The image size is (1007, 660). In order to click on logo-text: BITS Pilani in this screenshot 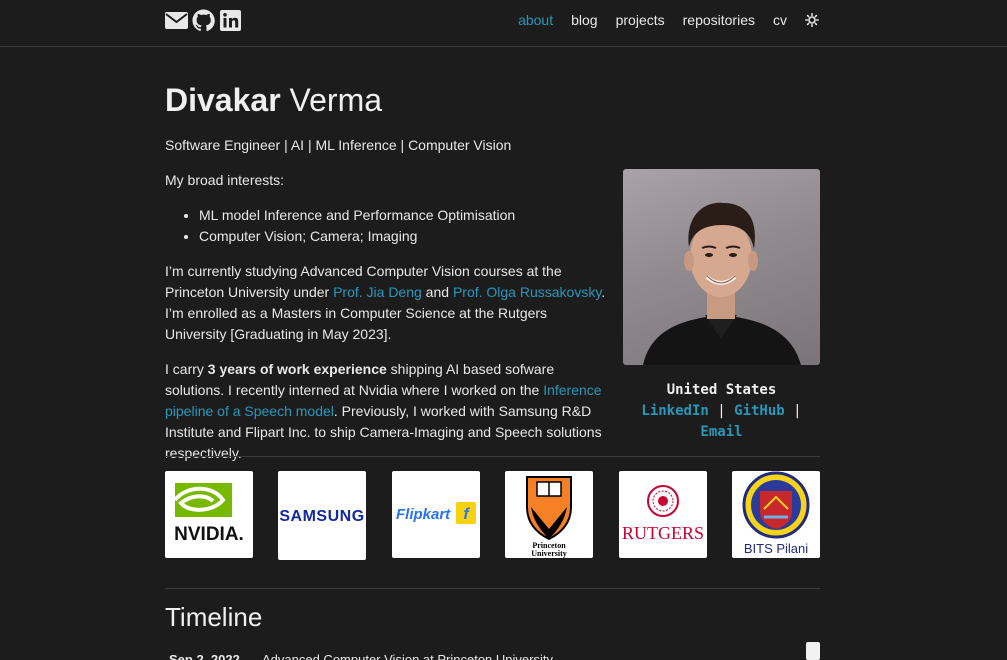, I will do `click(776, 548)`.